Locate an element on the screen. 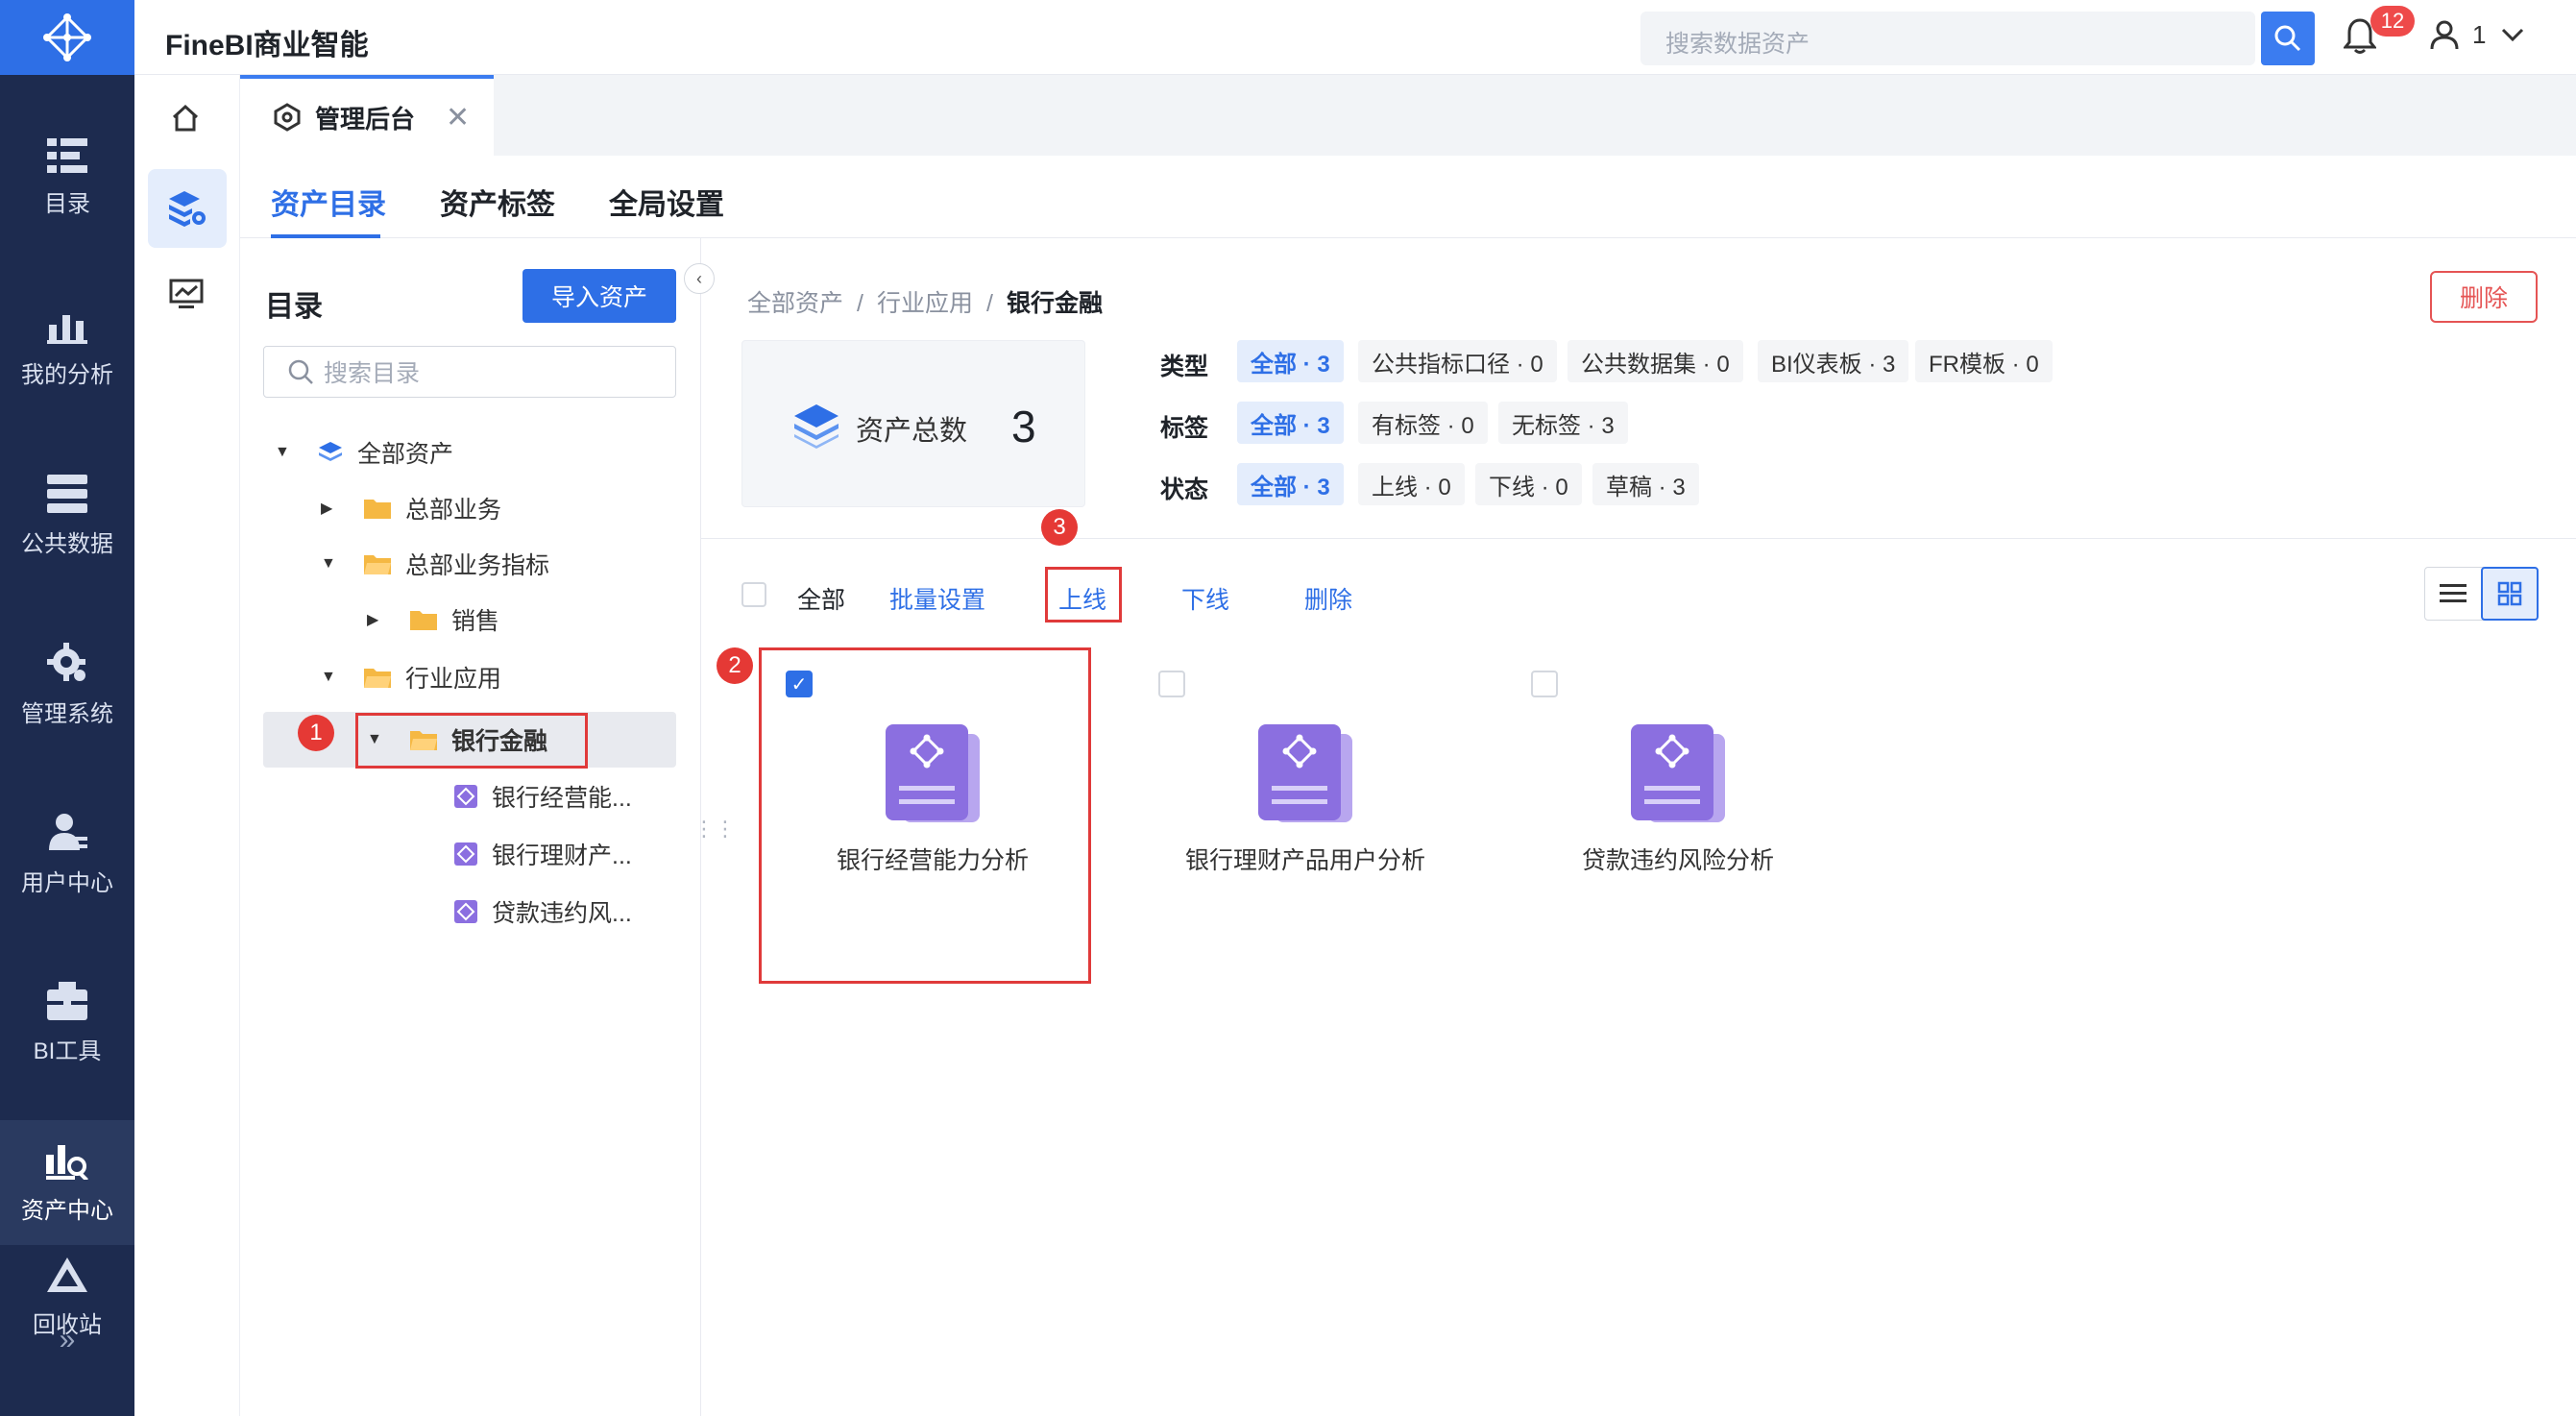 The width and height of the screenshot is (2576, 1416). tree-node-label: 行业应用 is located at coordinates (453, 679).